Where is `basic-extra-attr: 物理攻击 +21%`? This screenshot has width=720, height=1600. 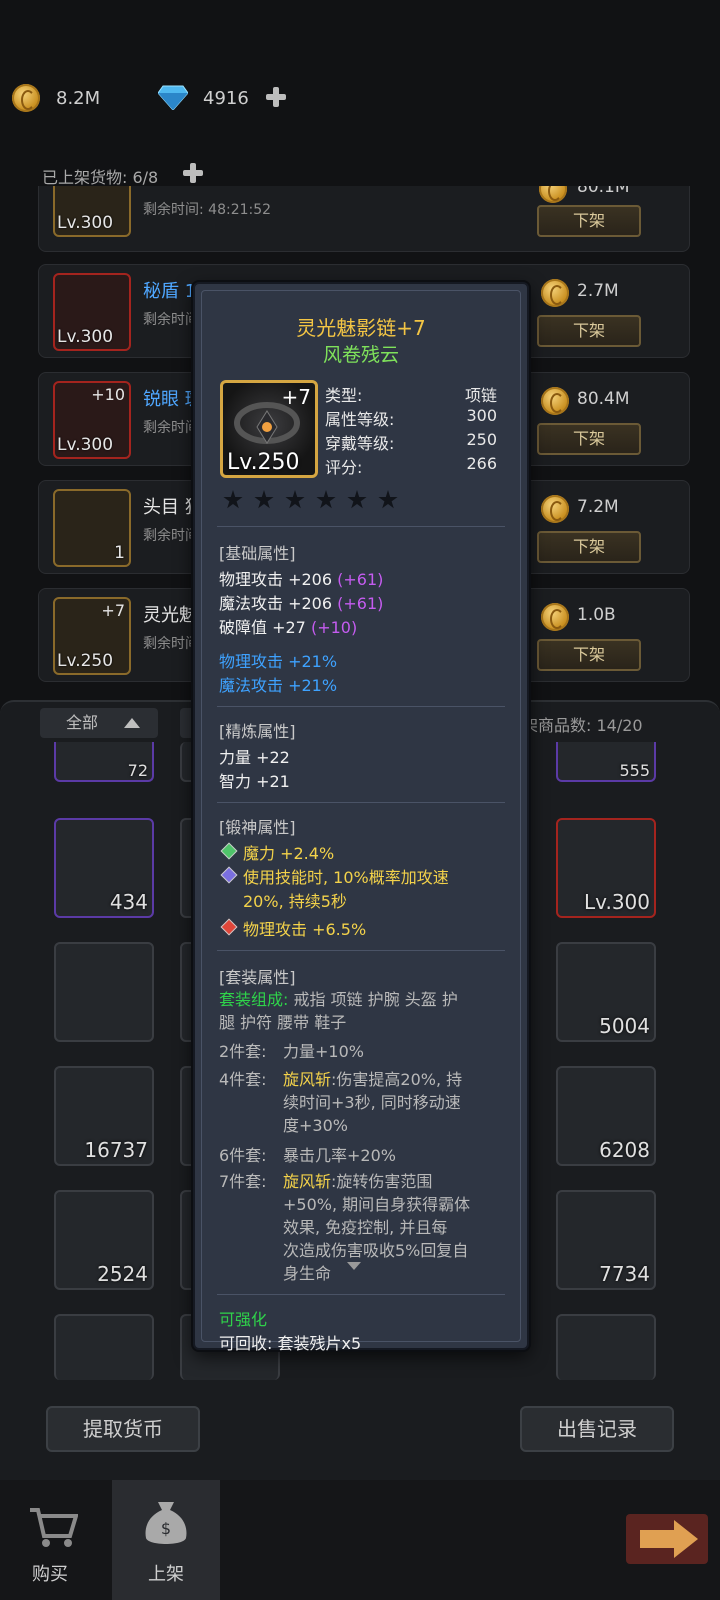
basic-extra-attr: 物理攻击 +21% is located at coordinates (278, 661).